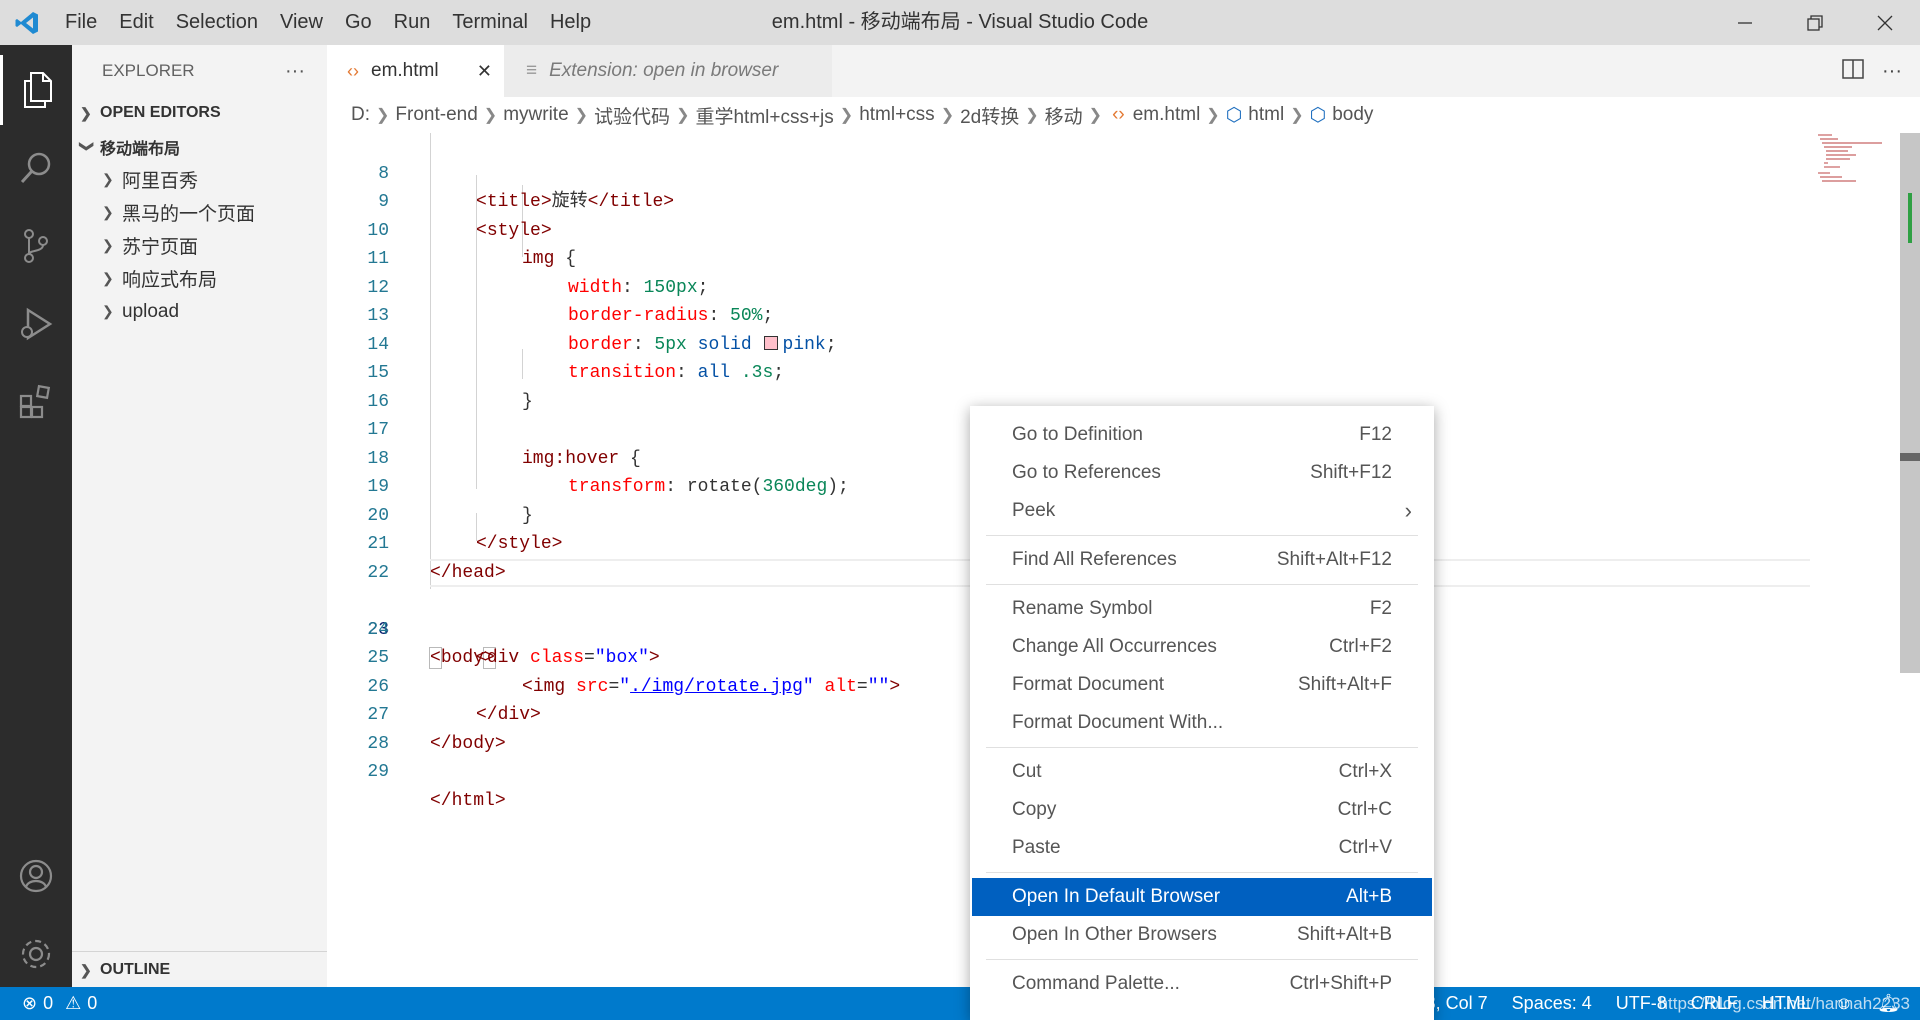 The width and height of the screenshot is (1920, 1020). What do you see at coordinates (1202, 897) in the screenshot?
I see `menu-item-open-in-default-browser: Open In Default Browser Alt+B` at bounding box center [1202, 897].